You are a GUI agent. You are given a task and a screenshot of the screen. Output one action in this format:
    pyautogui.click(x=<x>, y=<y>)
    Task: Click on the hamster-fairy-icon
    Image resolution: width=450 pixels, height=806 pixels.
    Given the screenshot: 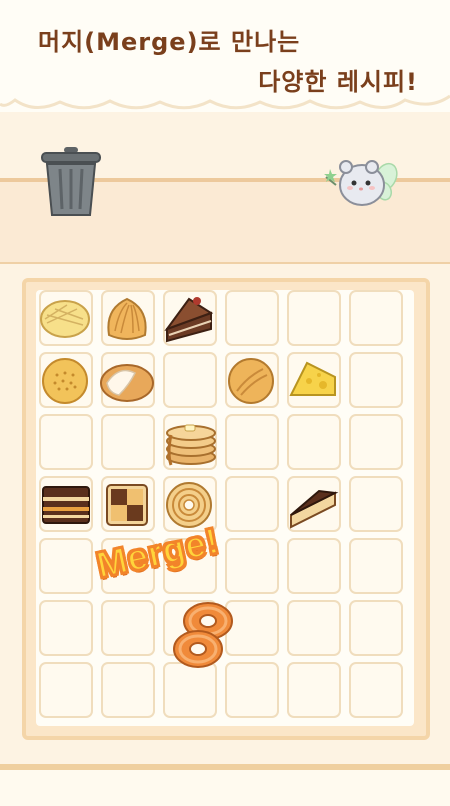 What is the action you would take?
    pyautogui.click(x=364, y=184)
    